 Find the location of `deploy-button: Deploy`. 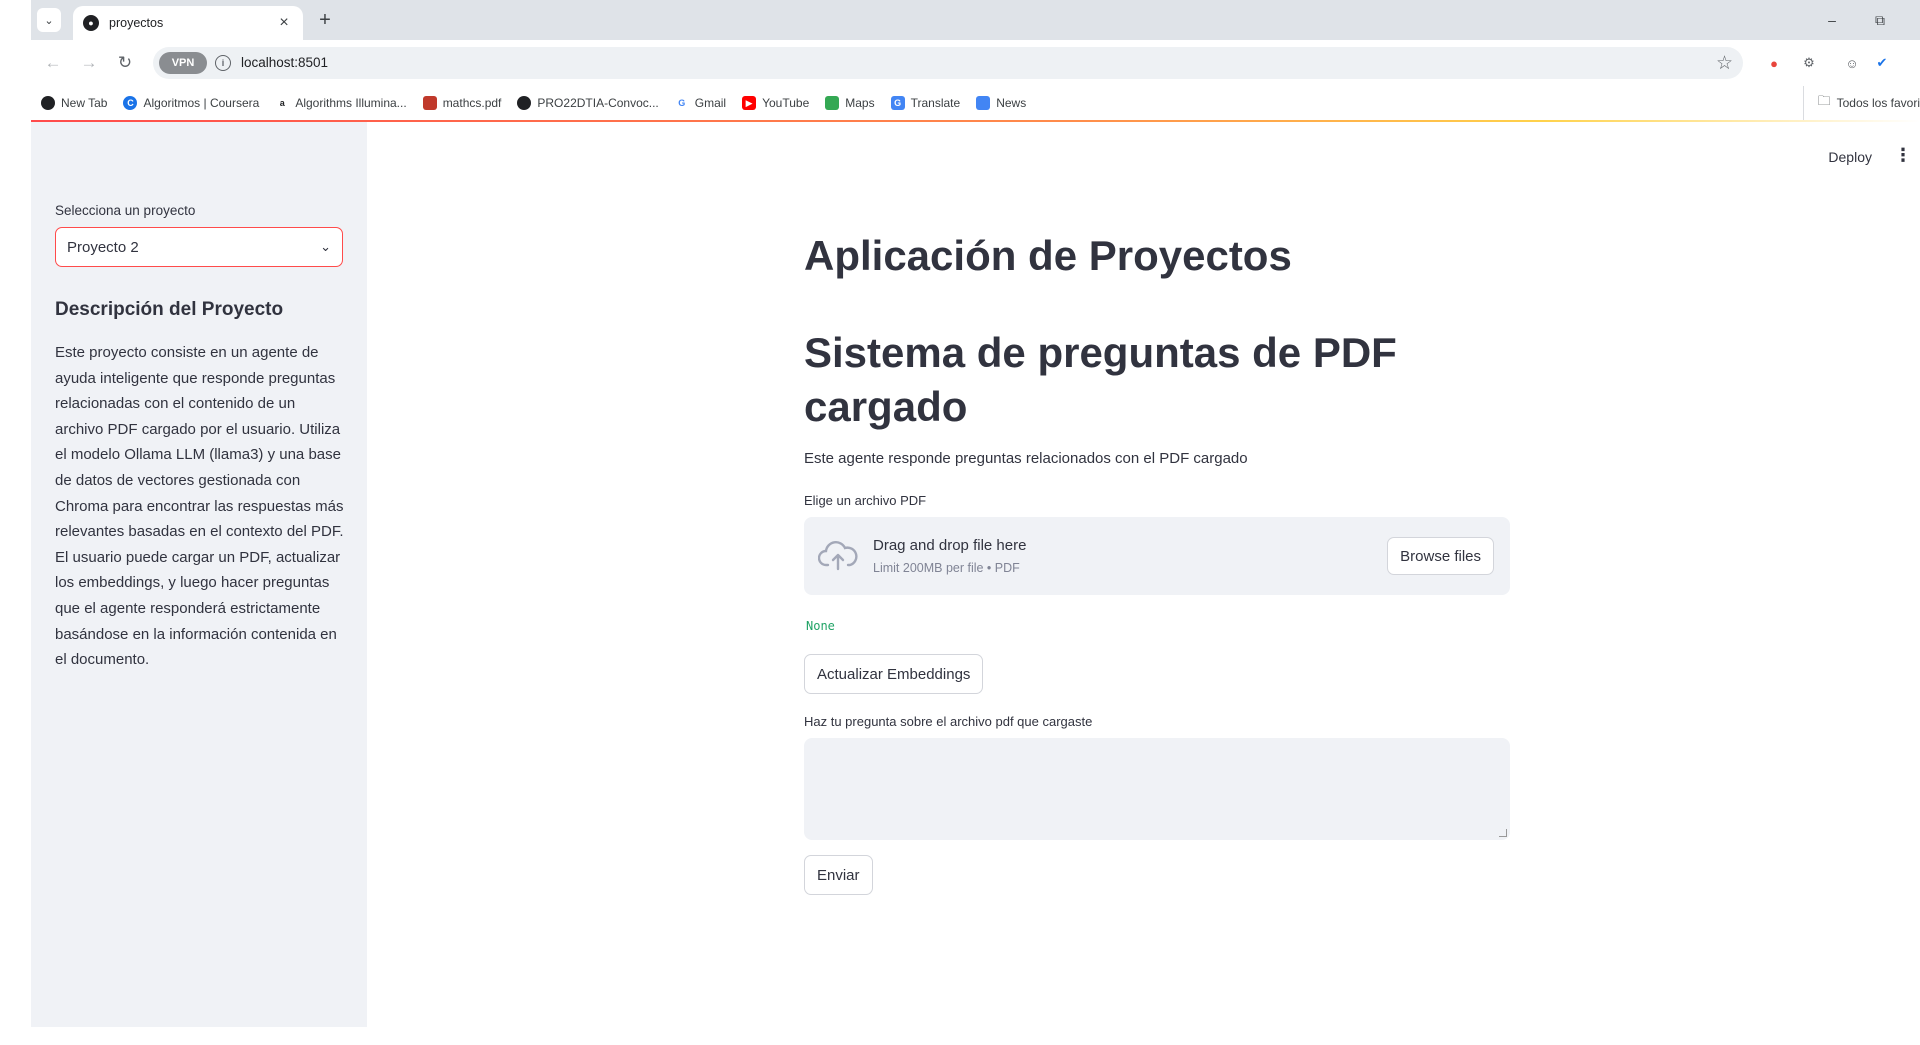

deploy-button: Deploy is located at coordinates (1850, 157).